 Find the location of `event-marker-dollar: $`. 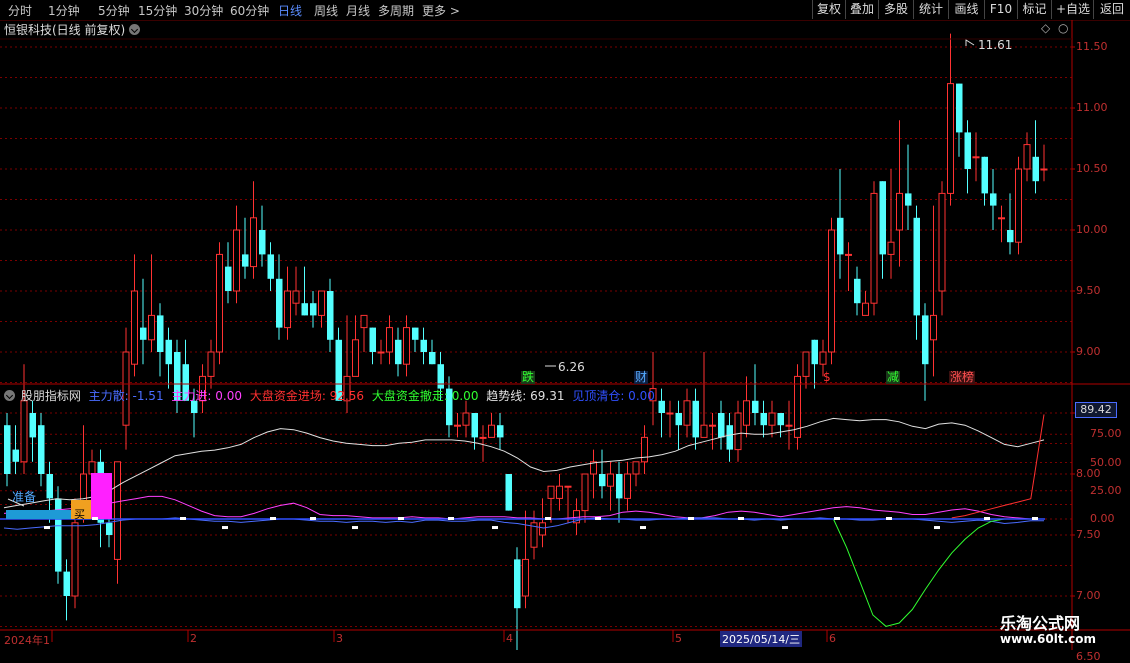

event-marker-dollar: $ is located at coordinates (827, 377).